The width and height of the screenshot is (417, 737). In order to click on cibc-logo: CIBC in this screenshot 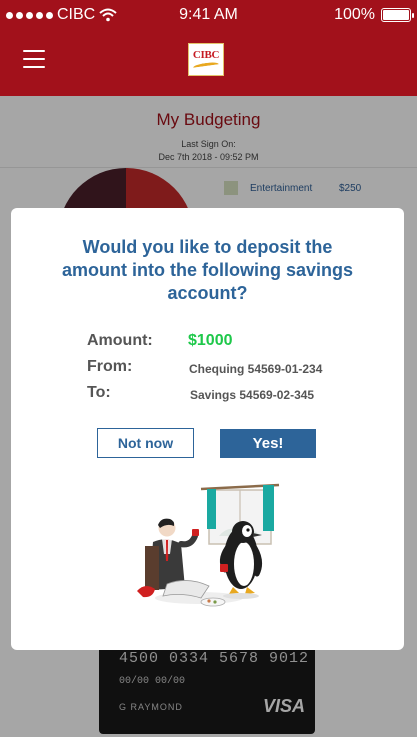, I will do `click(206, 59)`.